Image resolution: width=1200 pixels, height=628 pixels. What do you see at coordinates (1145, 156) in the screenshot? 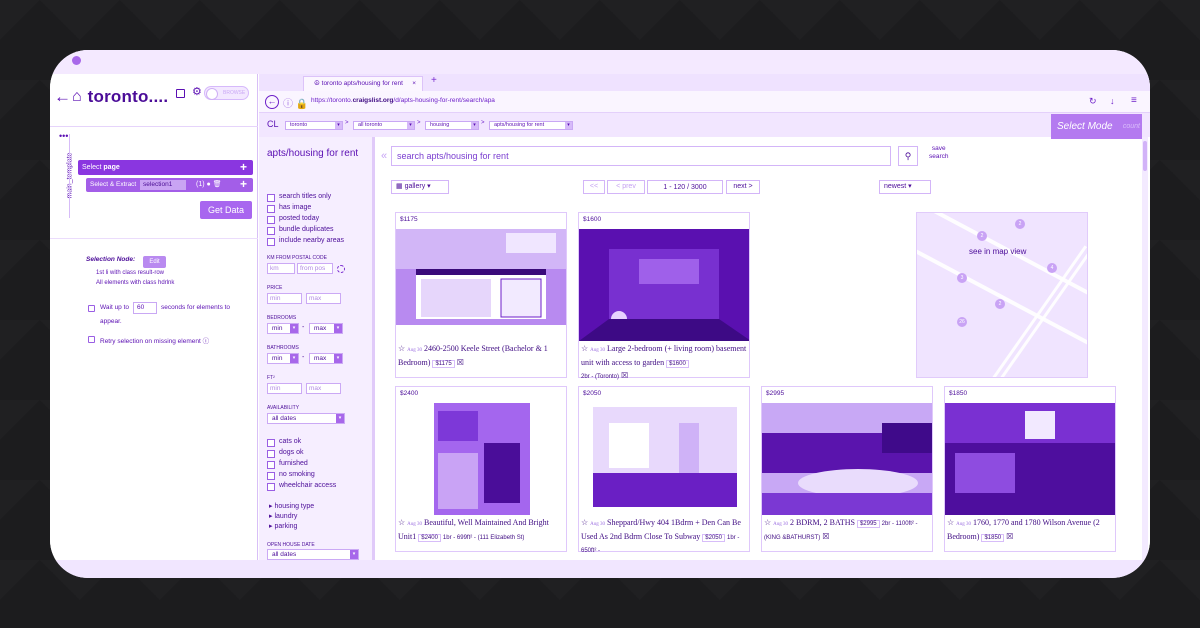
I see `scrollbar-thumb` at bounding box center [1145, 156].